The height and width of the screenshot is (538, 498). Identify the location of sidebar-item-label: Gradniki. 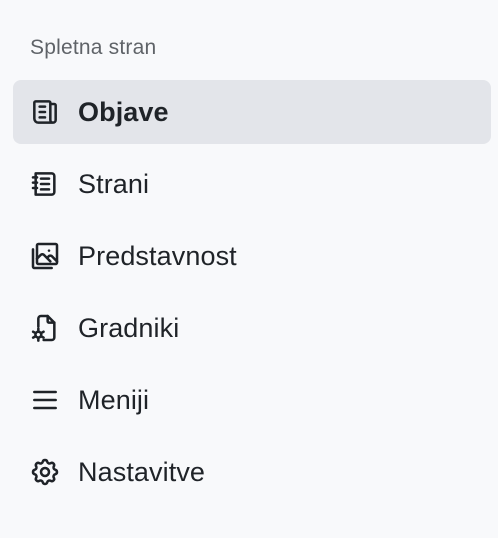
(129, 327).